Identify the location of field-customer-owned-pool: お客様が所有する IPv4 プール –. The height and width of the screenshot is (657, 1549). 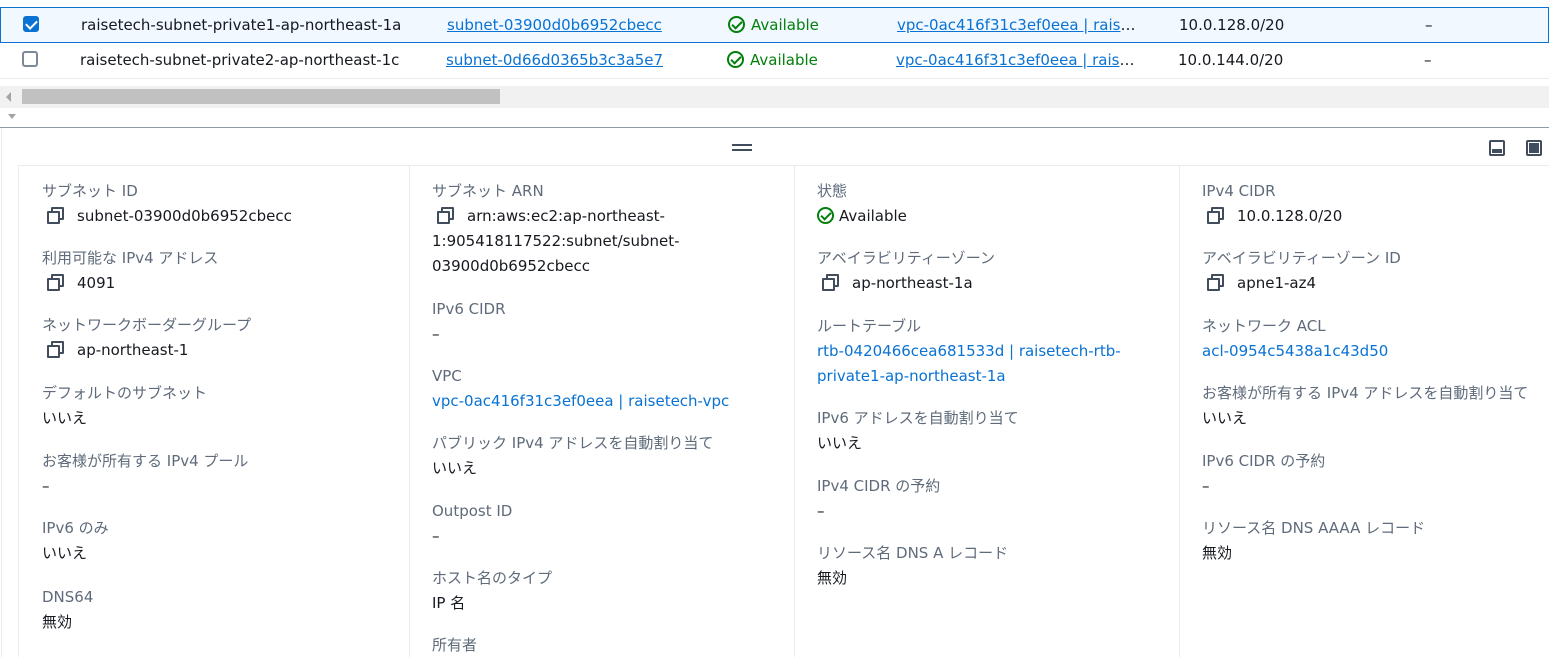
(214, 474).